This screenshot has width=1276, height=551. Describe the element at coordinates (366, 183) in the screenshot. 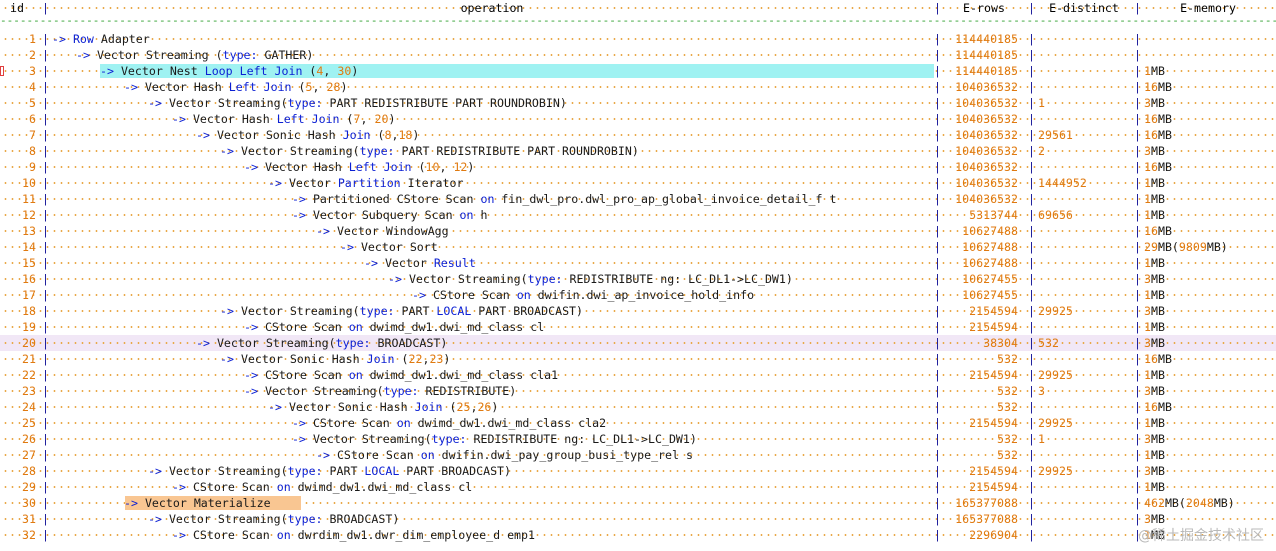

I see `row-operation: -> Vector Partition Iterator` at that location.